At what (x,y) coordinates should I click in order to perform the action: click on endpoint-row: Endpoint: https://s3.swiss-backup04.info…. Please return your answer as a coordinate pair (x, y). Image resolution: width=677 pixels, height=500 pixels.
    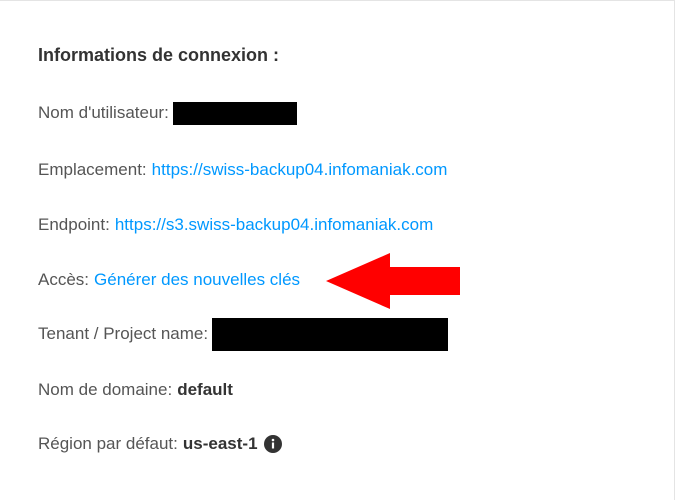
    Looking at the image, I should click on (235, 225).